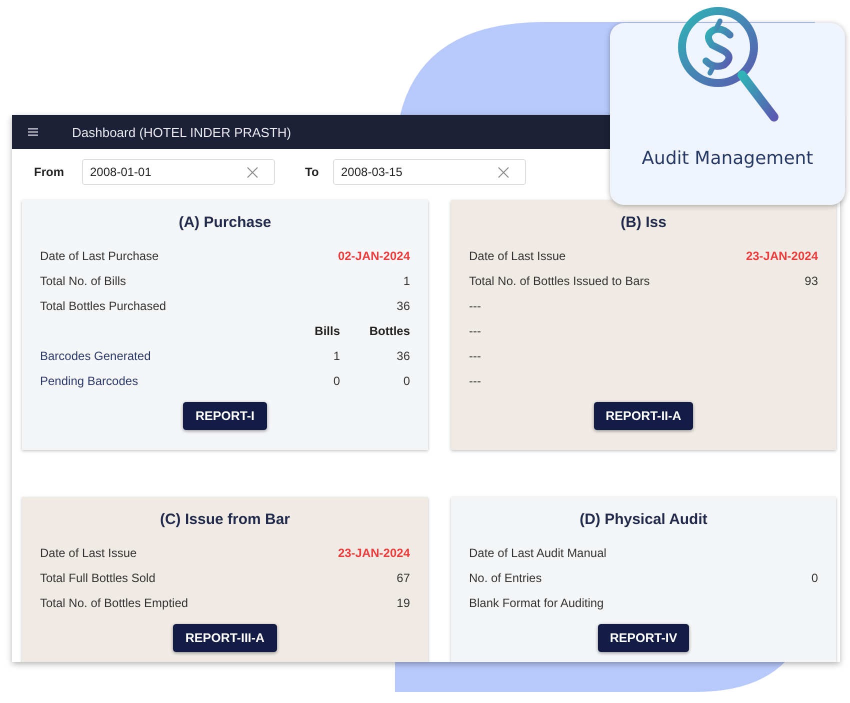 The height and width of the screenshot is (703, 850). Describe the element at coordinates (104, 305) in the screenshot. I see `row-label: Total Bottles Purchased` at that location.